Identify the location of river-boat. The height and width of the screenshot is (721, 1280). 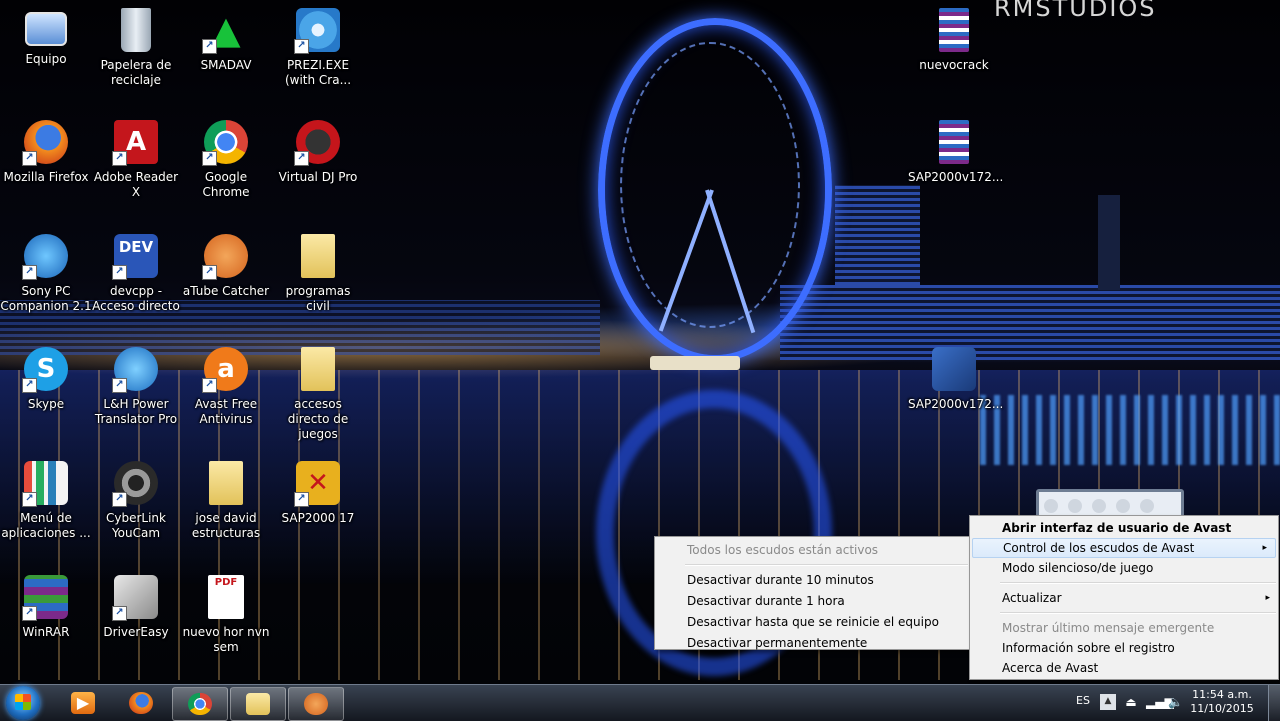
(695, 363).